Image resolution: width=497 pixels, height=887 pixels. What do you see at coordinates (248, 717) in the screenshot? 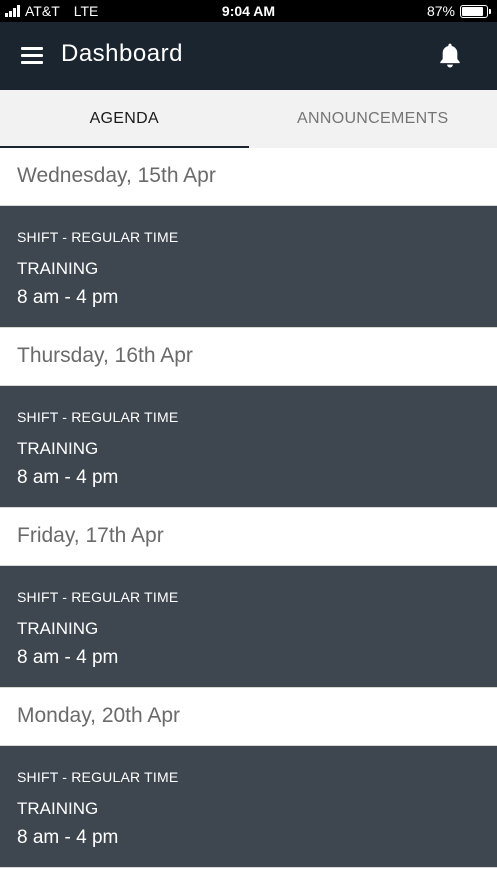
I see `day-header: Monday, 20th Apr` at bounding box center [248, 717].